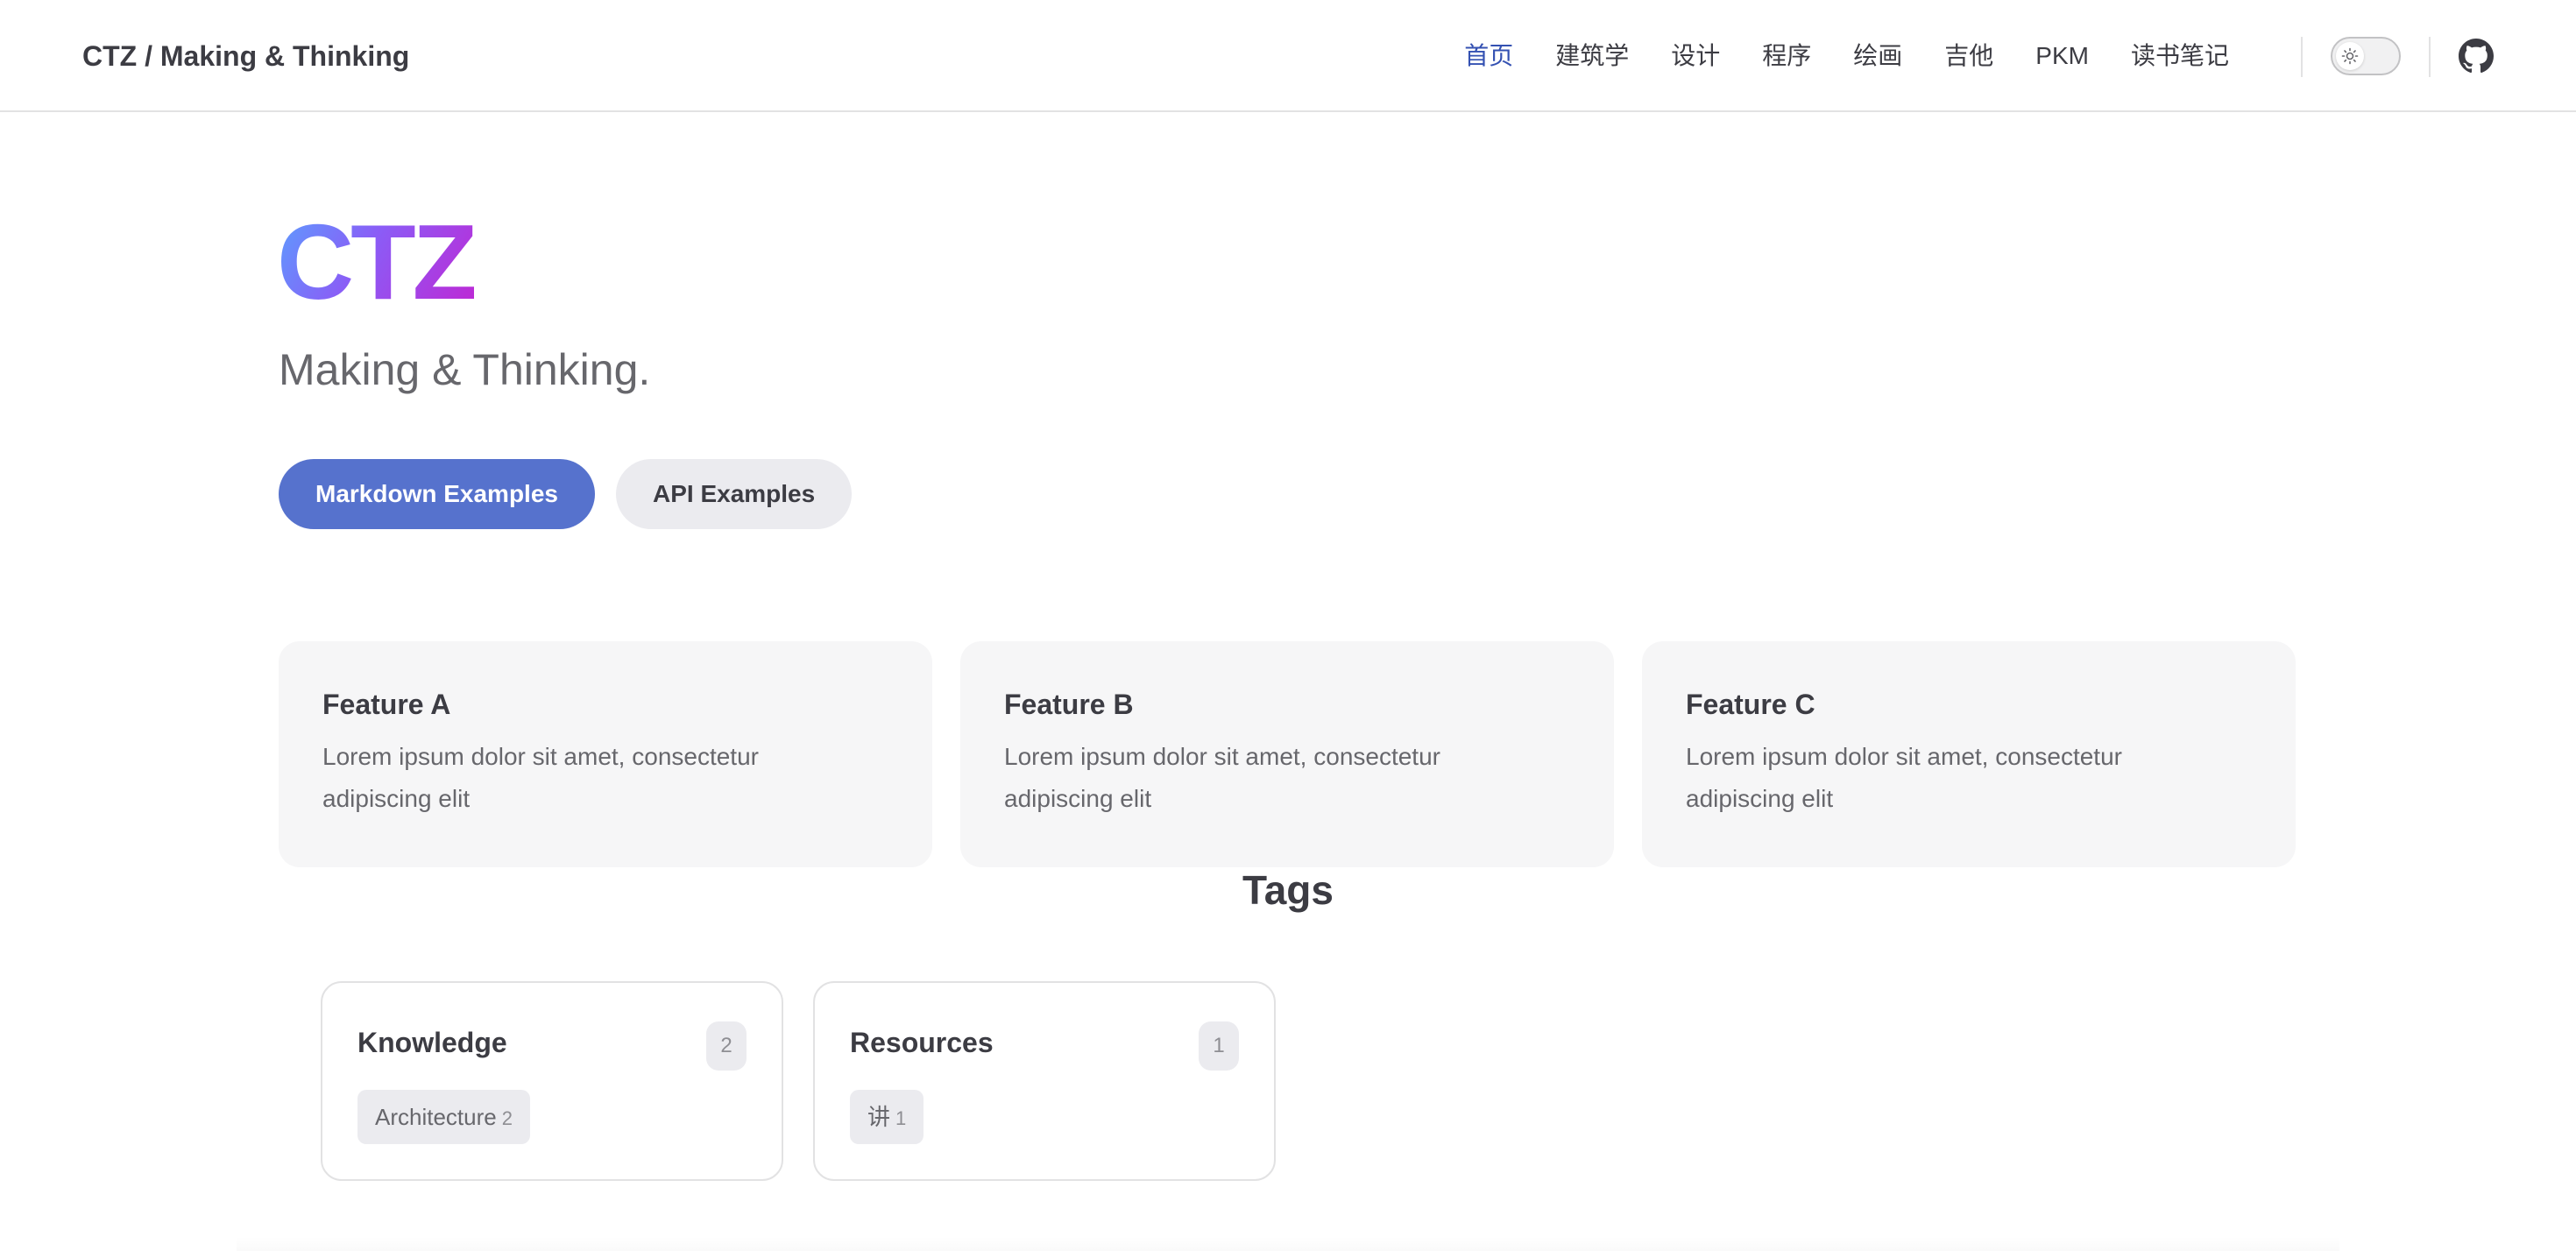 This screenshot has height=1251, width=2576. I want to click on nav-links: 首页 建筑学 设计 程序 绘画 吉他 PKM 读书笔记, so click(1846, 56).